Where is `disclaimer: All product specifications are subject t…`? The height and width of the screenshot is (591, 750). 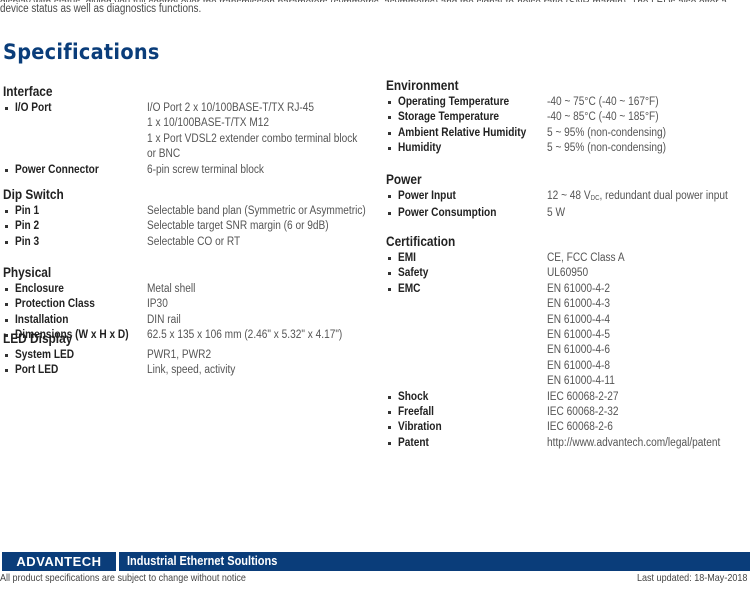
disclaimer: All product specifications are subject t… is located at coordinates (123, 578).